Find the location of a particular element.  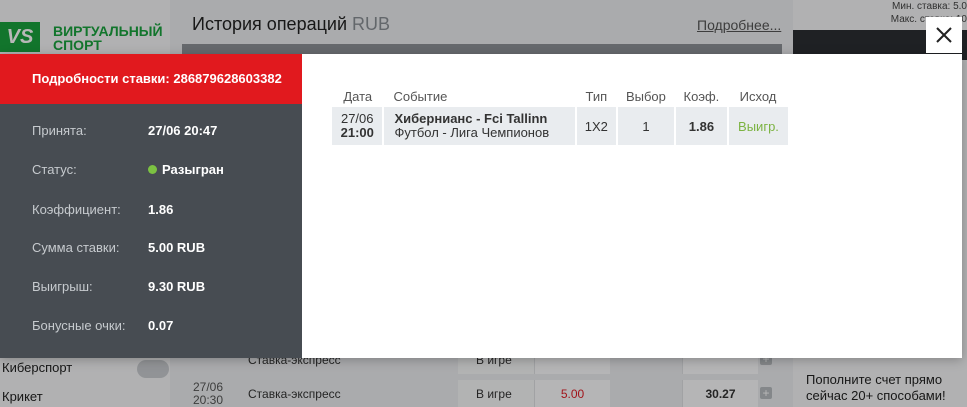

close-icon is located at coordinates (944, 35).